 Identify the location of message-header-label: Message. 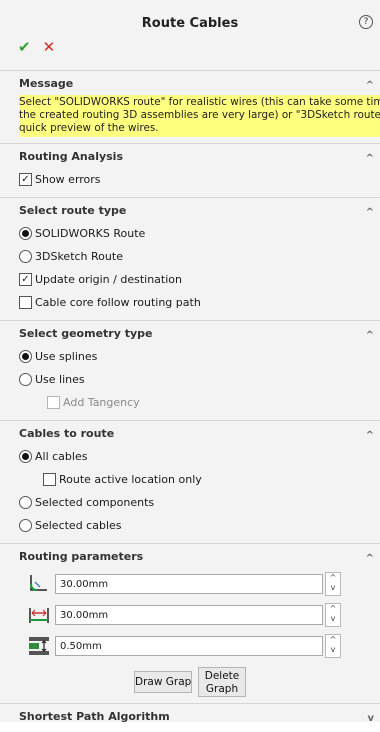
(46, 83).